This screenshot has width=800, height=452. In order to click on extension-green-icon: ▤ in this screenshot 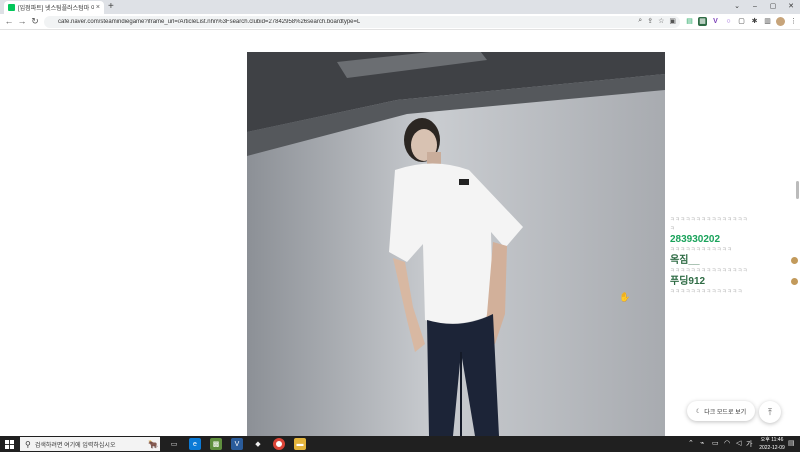, I will do `click(689, 21)`.